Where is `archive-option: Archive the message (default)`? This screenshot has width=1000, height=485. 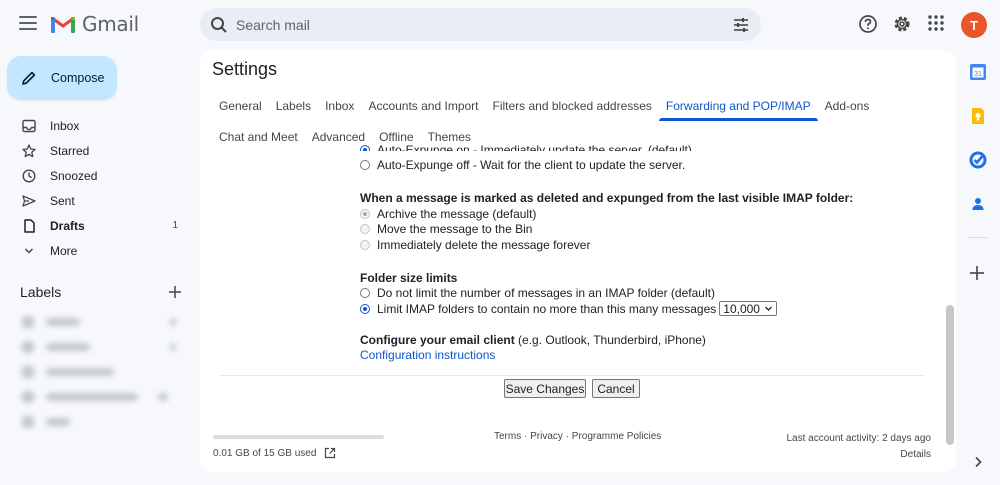
archive-option: Archive the message (default) is located at coordinates (640, 214).